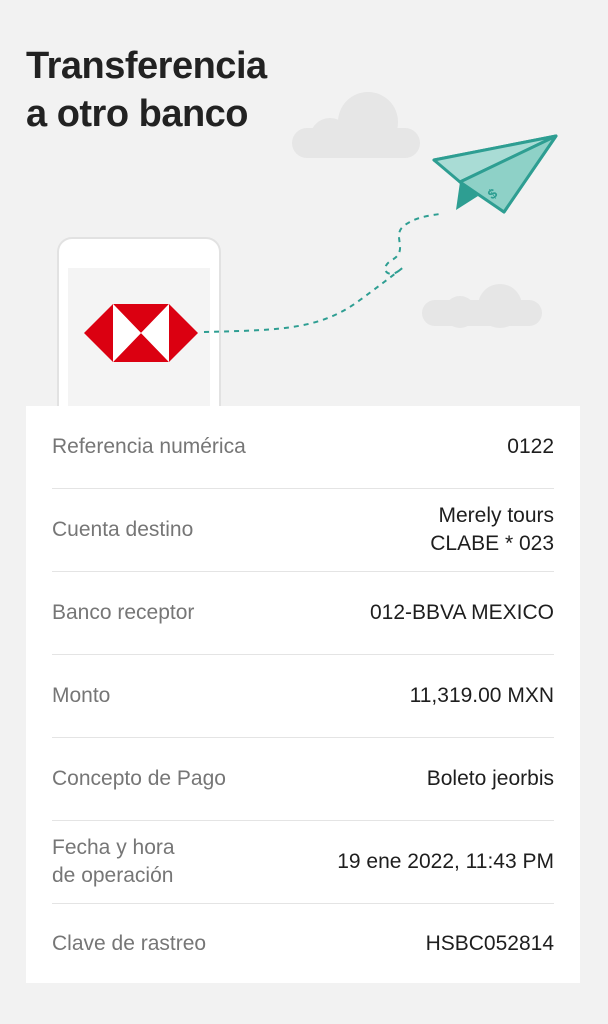 The height and width of the screenshot is (1024, 608). I want to click on detail-label: Cuenta destino, so click(123, 529).